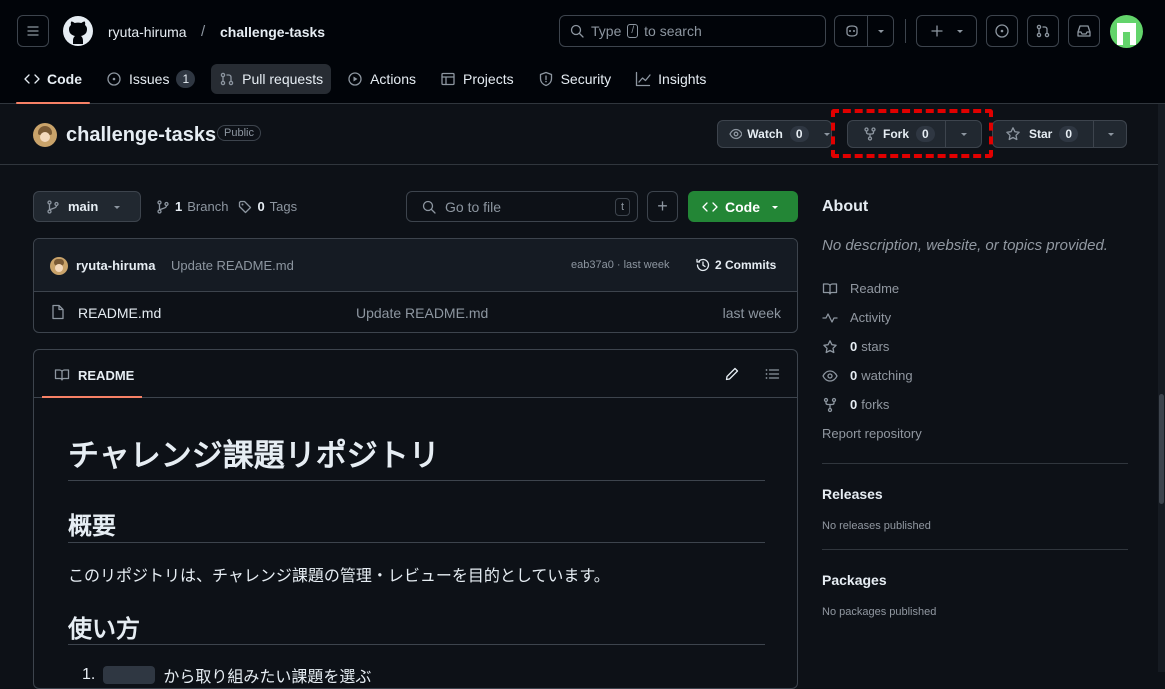 The image size is (1165, 689). What do you see at coordinates (178, 206) in the screenshot?
I see `branch-count: 1` at bounding box center [178, 206].